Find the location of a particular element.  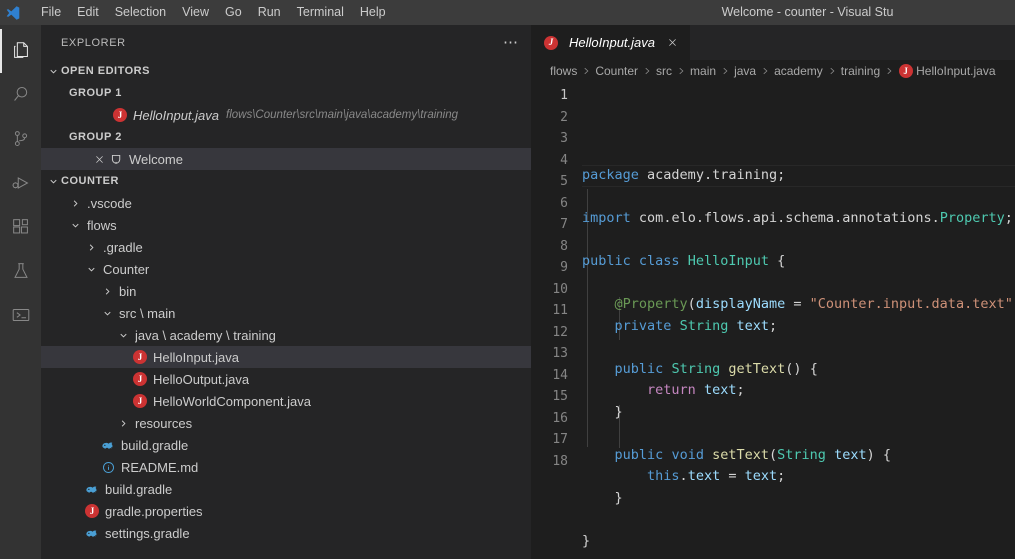

menu-edit: Edit is located at coordinates (88, 12).